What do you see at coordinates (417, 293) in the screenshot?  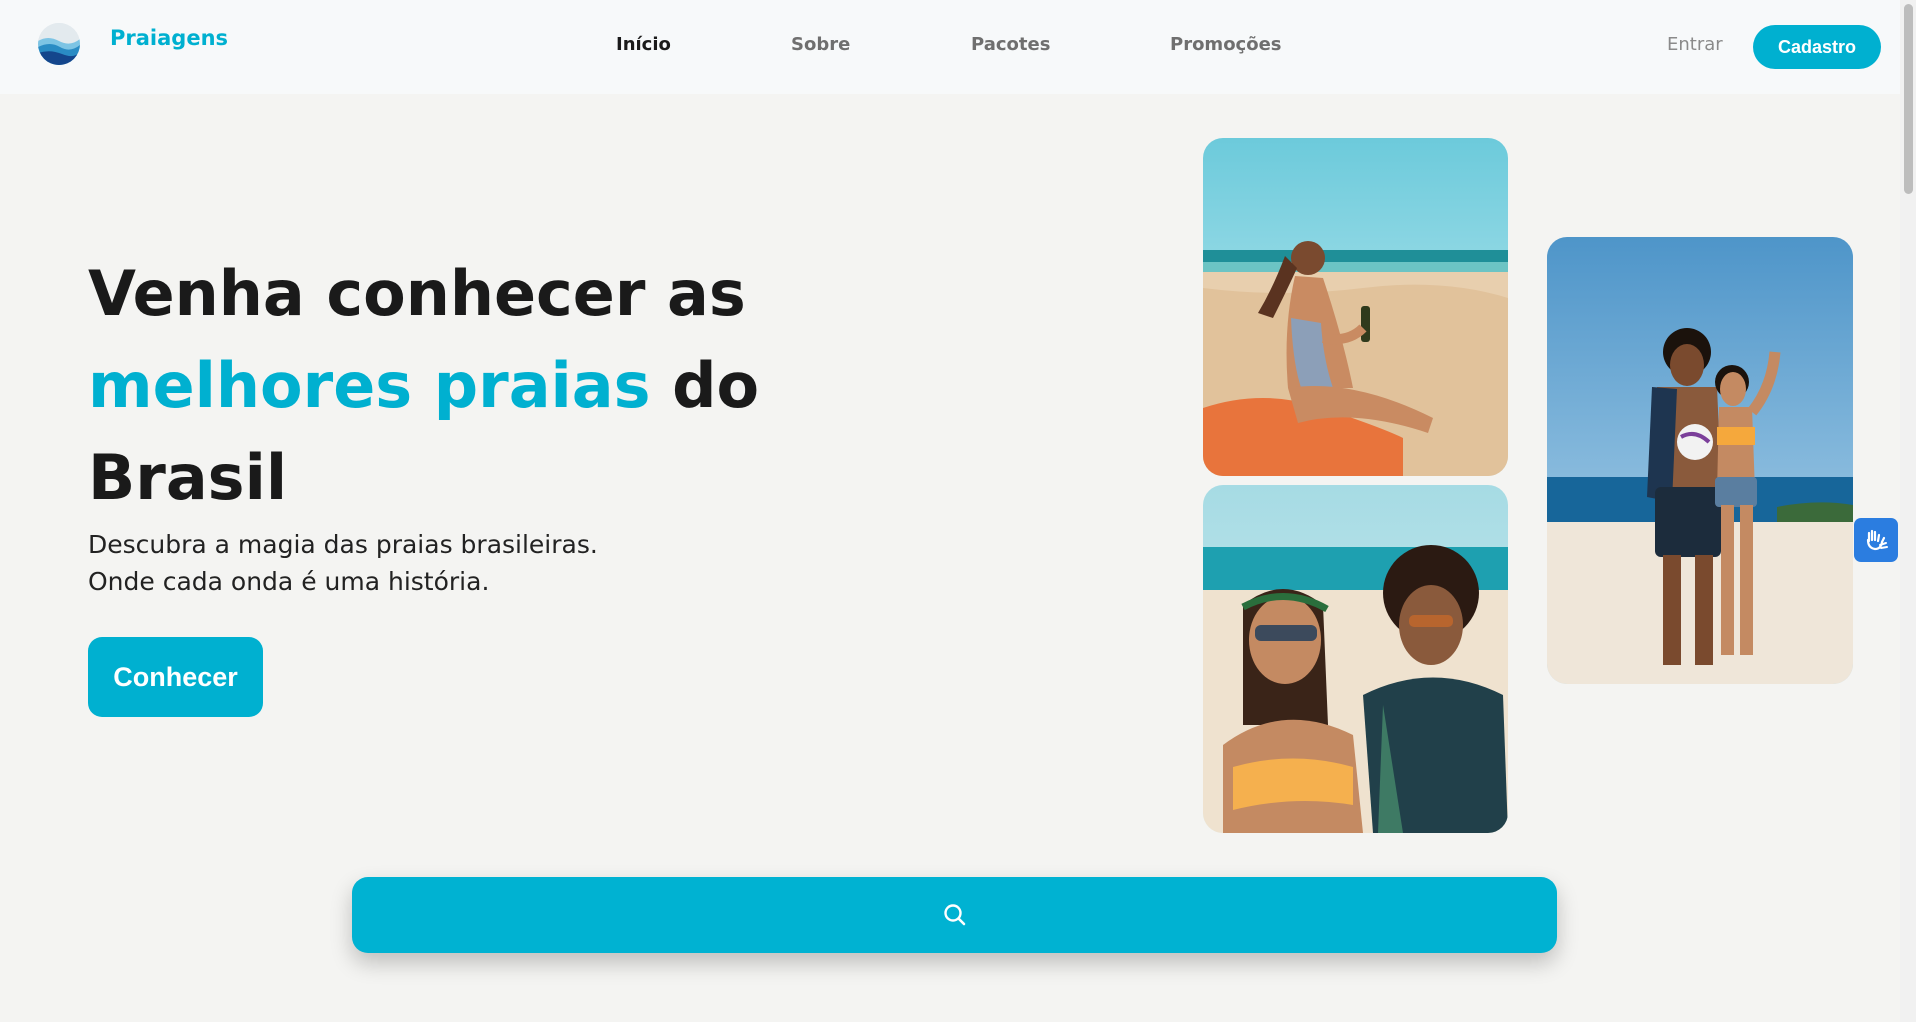 I see `hero-title-part1: Venha conhecer as` at bounding box center [417, 293].